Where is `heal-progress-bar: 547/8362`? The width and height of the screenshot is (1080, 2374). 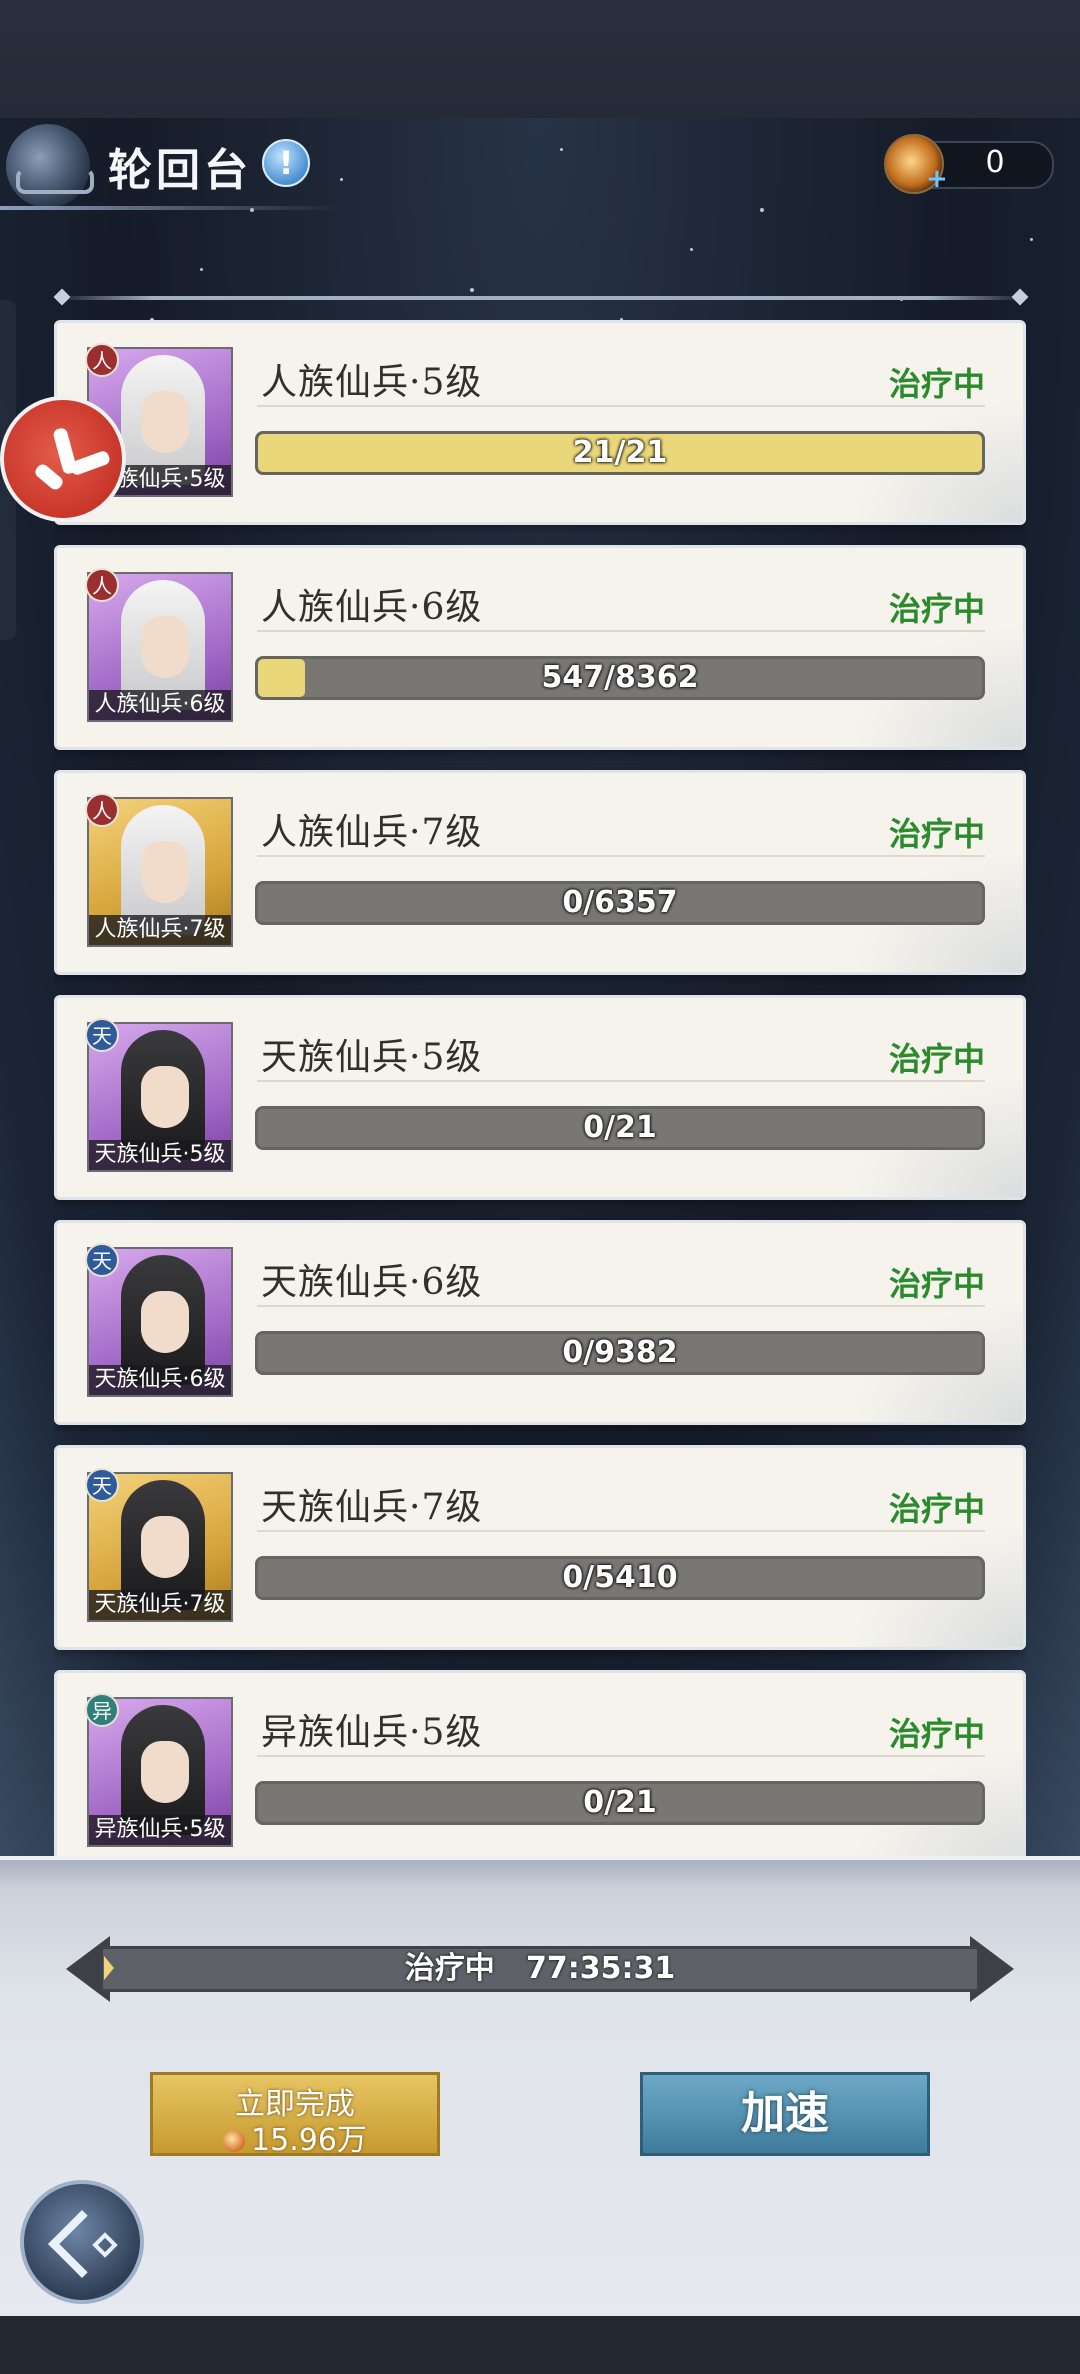 heal-progress-bar: 547/8362 is located at coordinates (620, 678).